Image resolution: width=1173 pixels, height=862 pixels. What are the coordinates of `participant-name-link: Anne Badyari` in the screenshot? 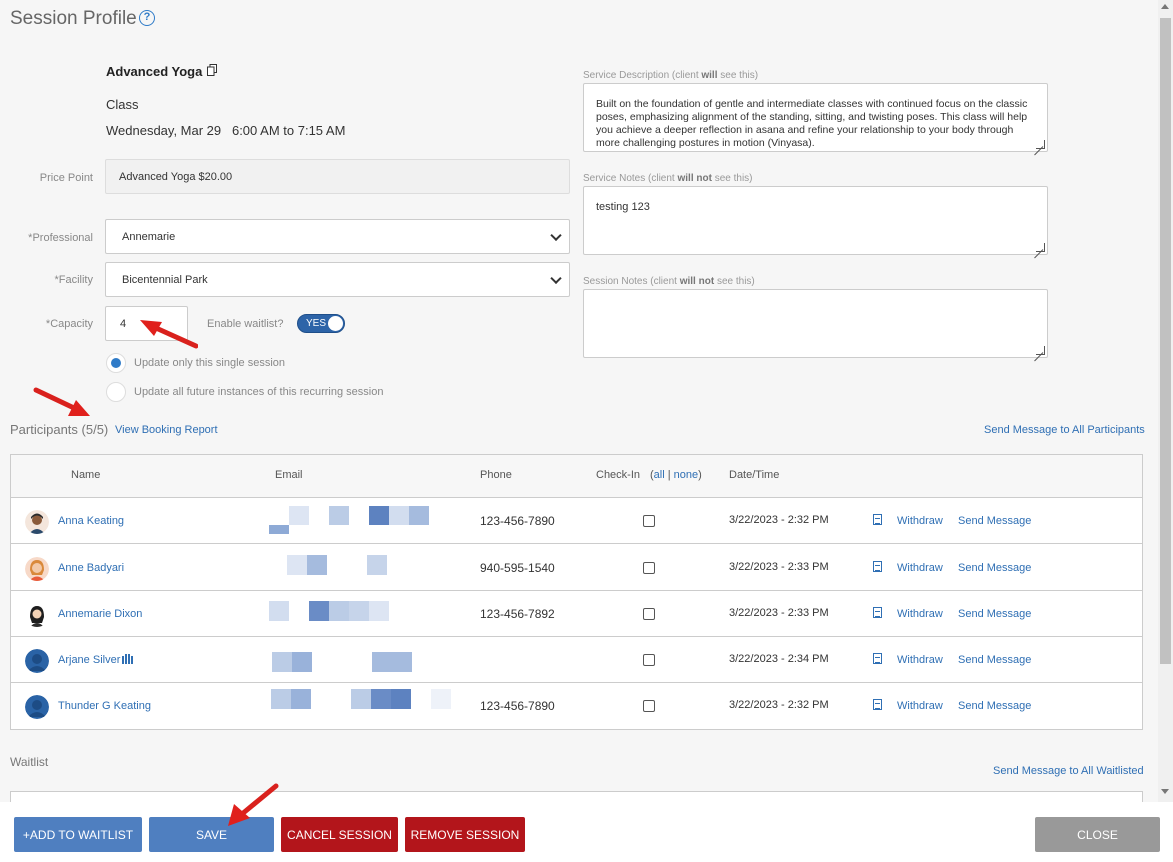 It's located at (91, 568).